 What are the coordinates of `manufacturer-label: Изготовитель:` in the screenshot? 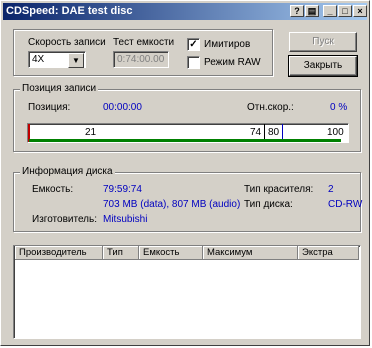 It's located at (64, 219).